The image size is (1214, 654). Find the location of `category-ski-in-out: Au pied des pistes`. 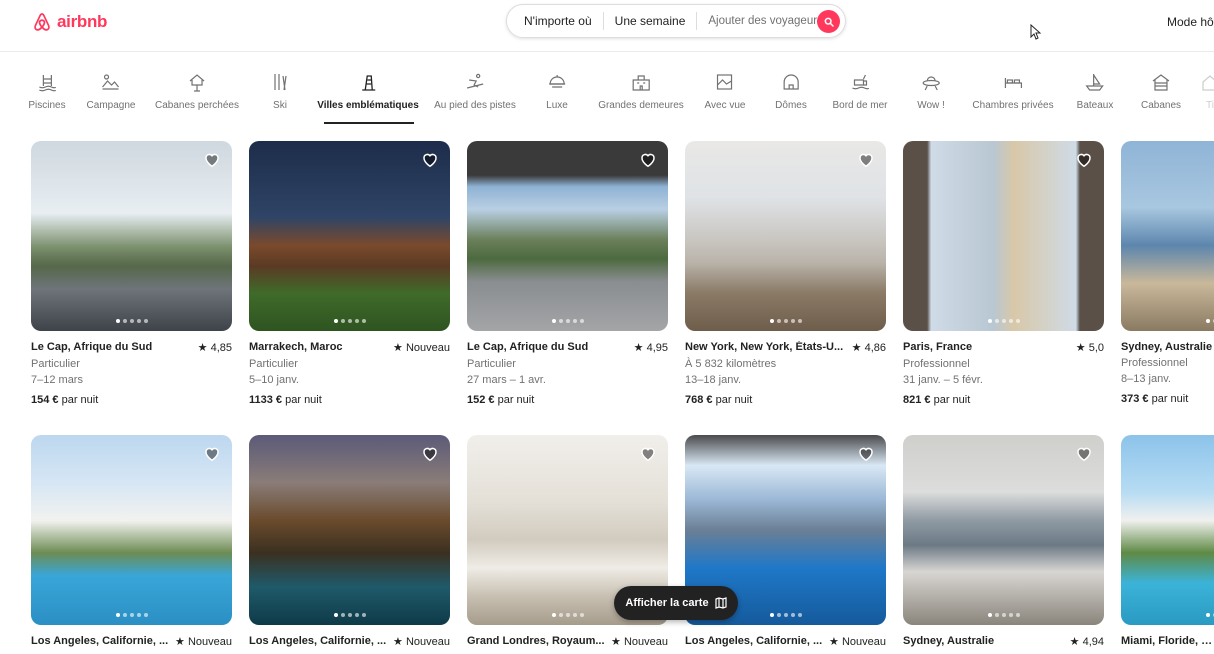

category-ski-in-out: Au pied des pistes is located at coordinates (475, 91).